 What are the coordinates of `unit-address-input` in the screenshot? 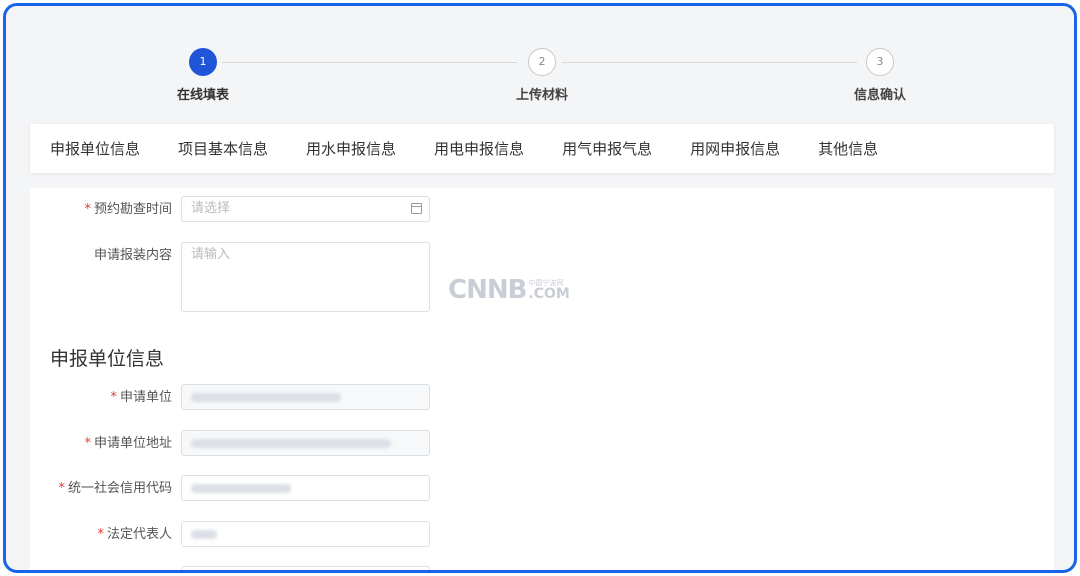 It's located at (305, 443).